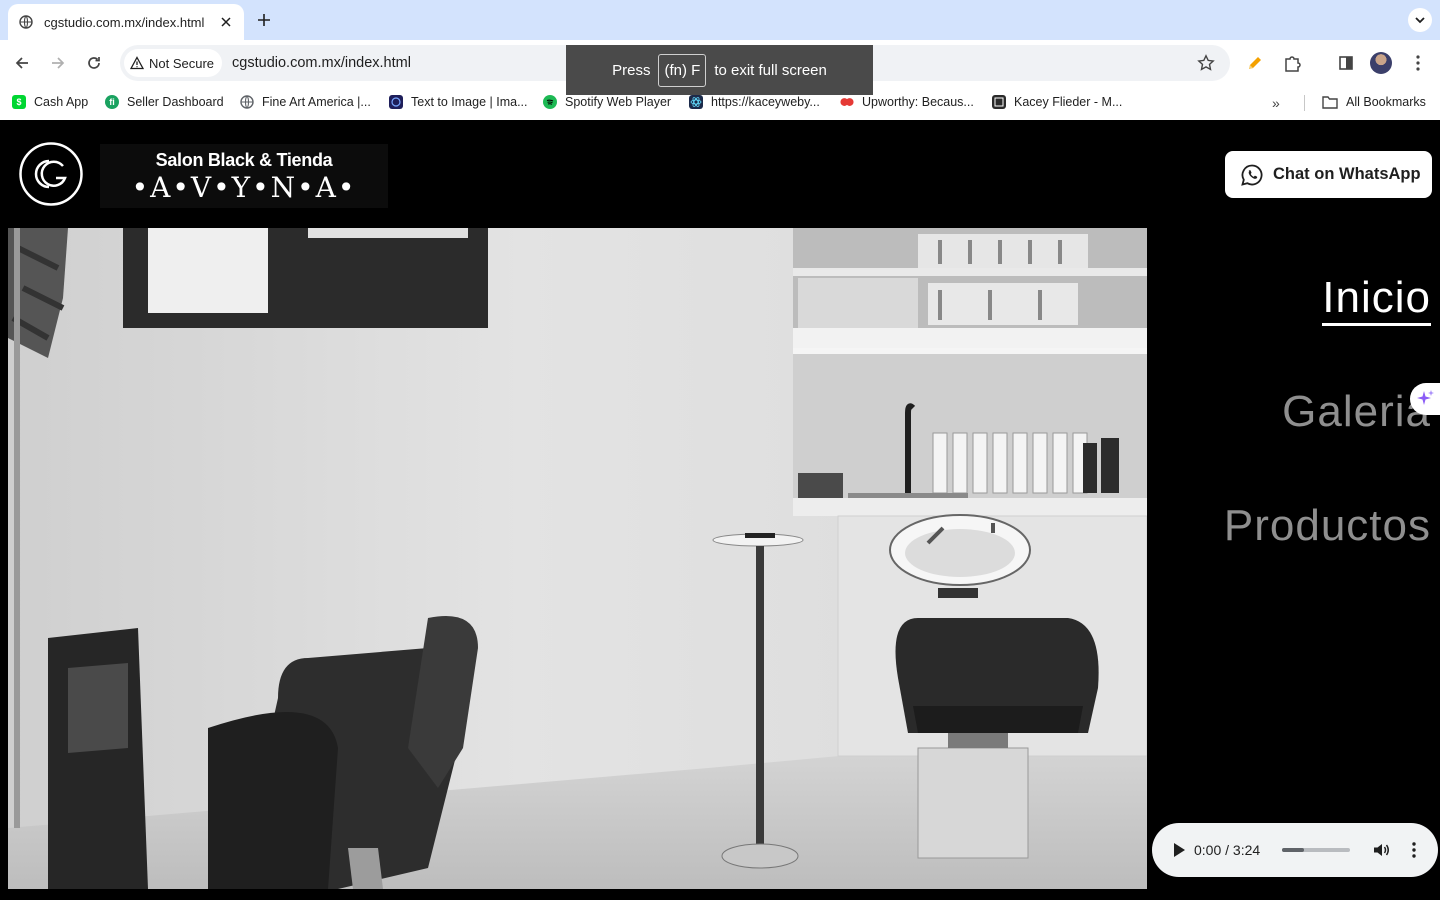 The height and width of the screenshot is (900, 1440). Describe the element at coordinates (1347, 174) in the screenshot. I see `whatsapp-label: Chat on WhatsApp` at that location.